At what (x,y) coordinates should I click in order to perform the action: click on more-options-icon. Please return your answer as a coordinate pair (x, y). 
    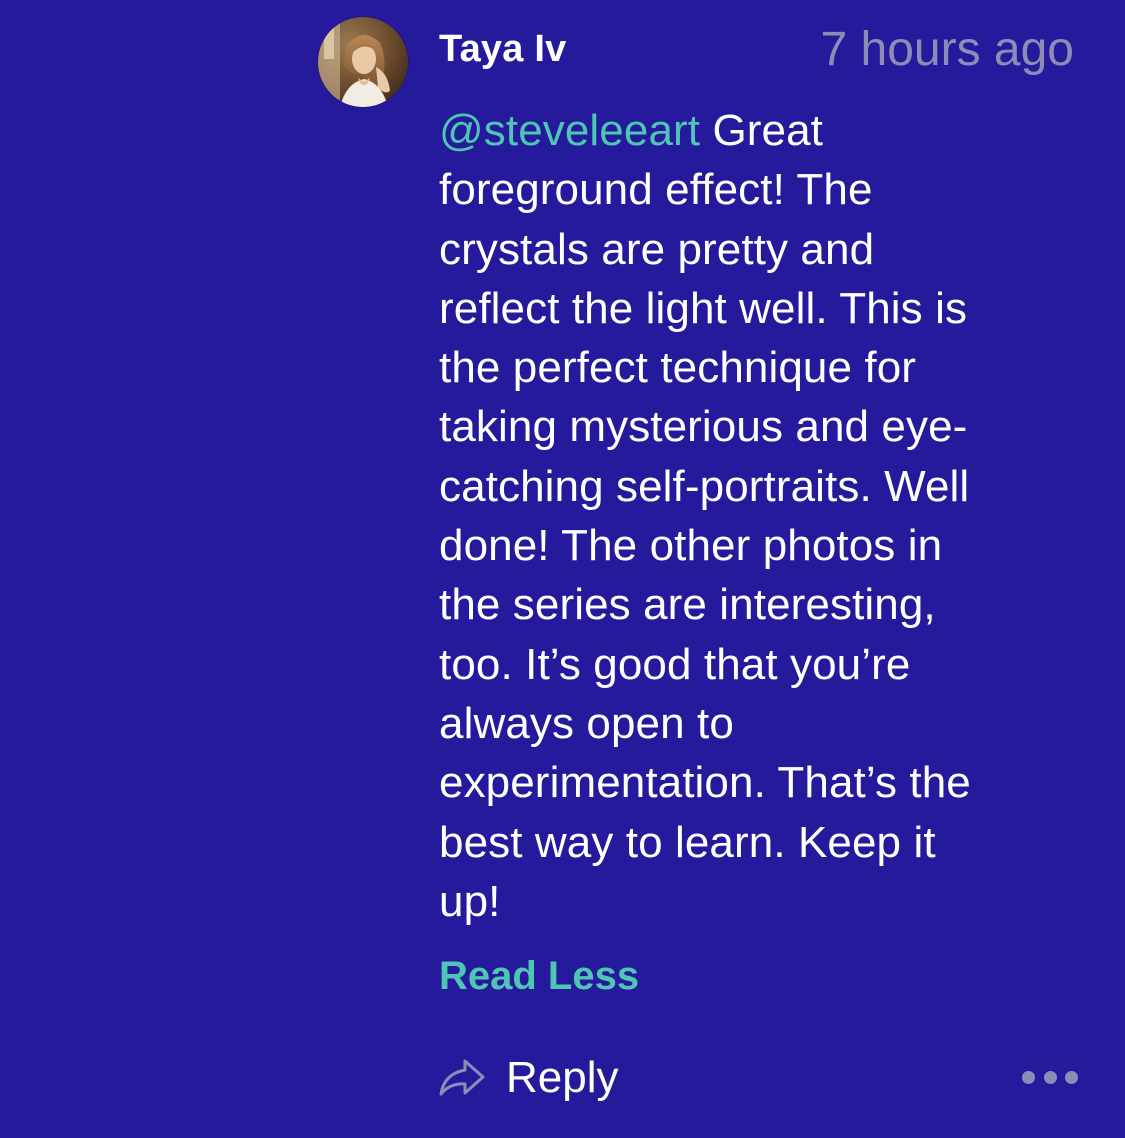
    Looking at the image, I should click on (1050, 1077).